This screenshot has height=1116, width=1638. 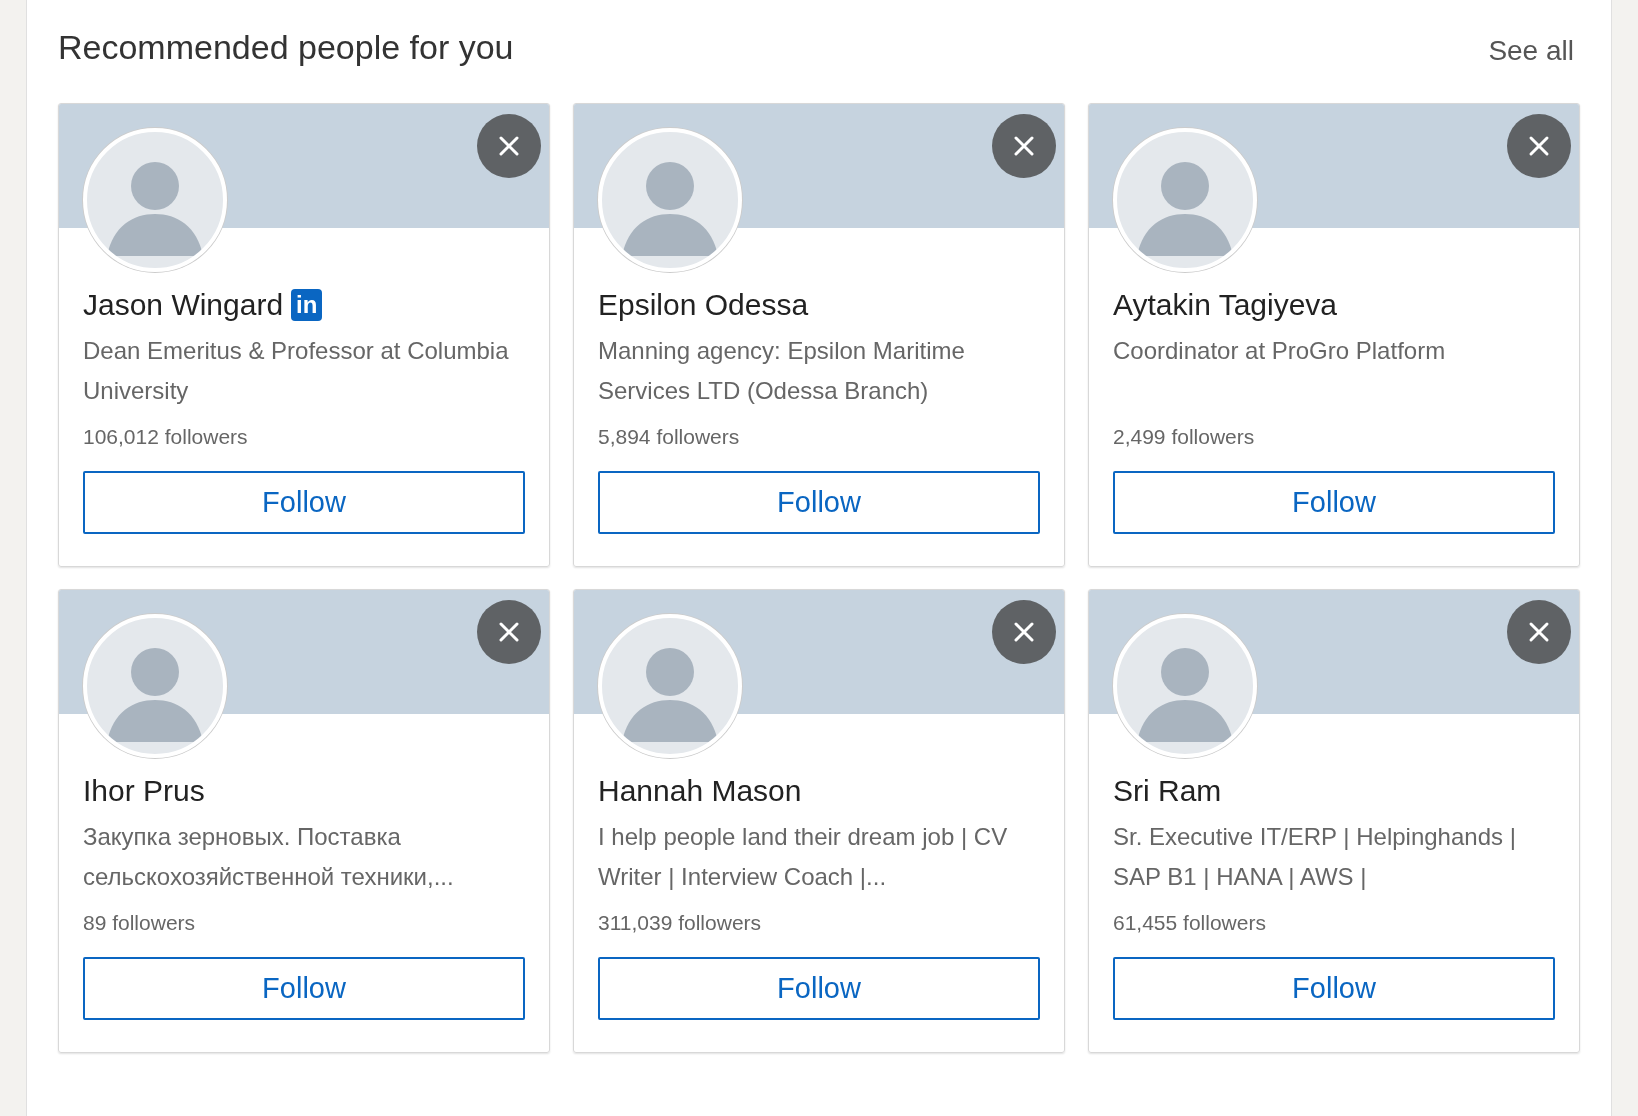 What do you see at coordinates (286, 47) in the screenshot?
I see `section-title: Recommended people for you` at bounding box center [286, 47].